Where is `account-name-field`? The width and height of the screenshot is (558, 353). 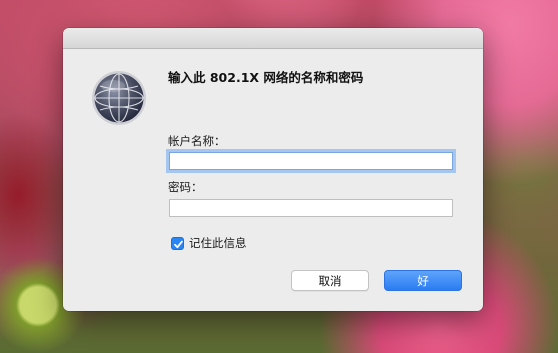
account-name-field is located at coordinates (311, 162).